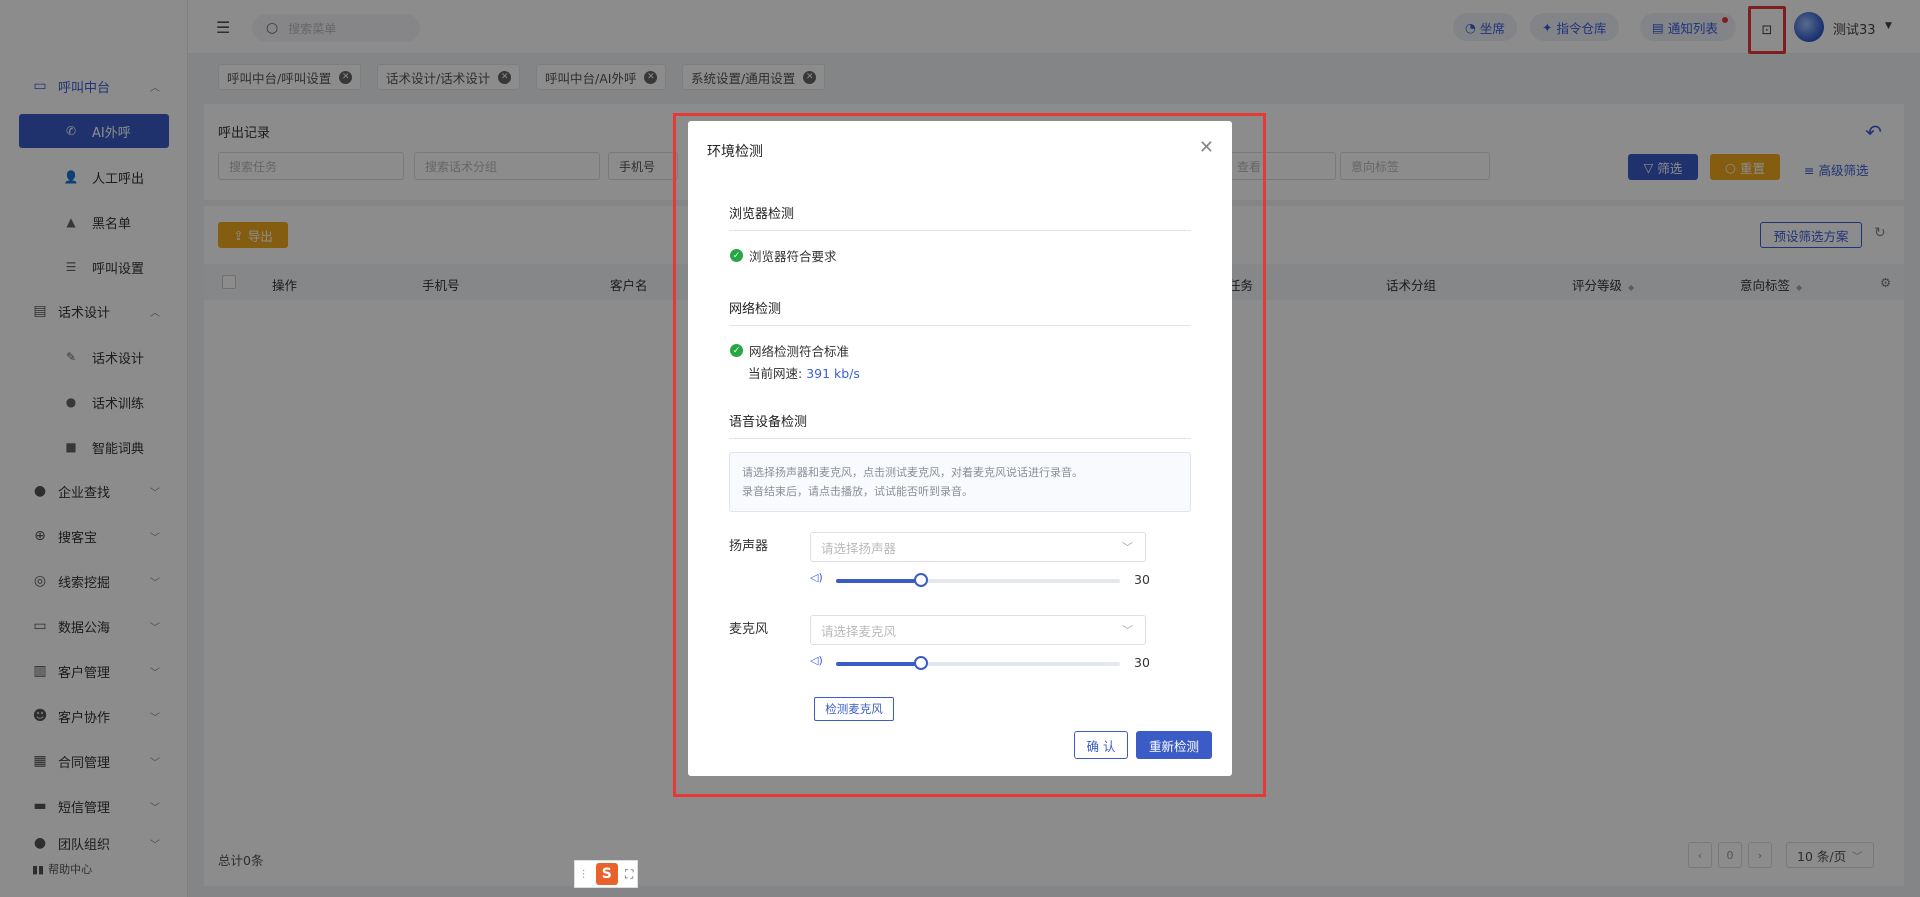  What do you see at coordinates (775, 373) in the screenshot?
I see `speed-label: 当前网速:` at bounding box center [775, 373].